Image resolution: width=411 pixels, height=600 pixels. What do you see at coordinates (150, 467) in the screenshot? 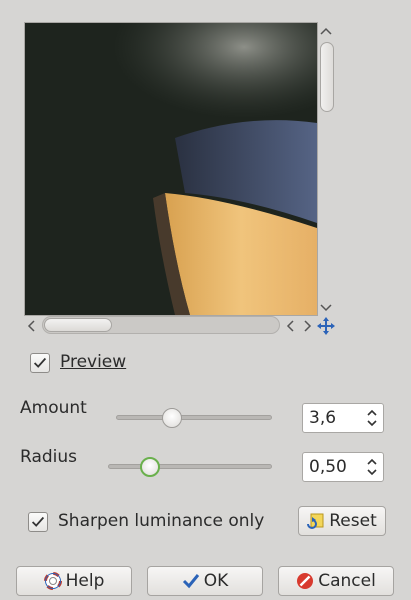
I see `radius-slider-handle` at bounding box center [150, 467].